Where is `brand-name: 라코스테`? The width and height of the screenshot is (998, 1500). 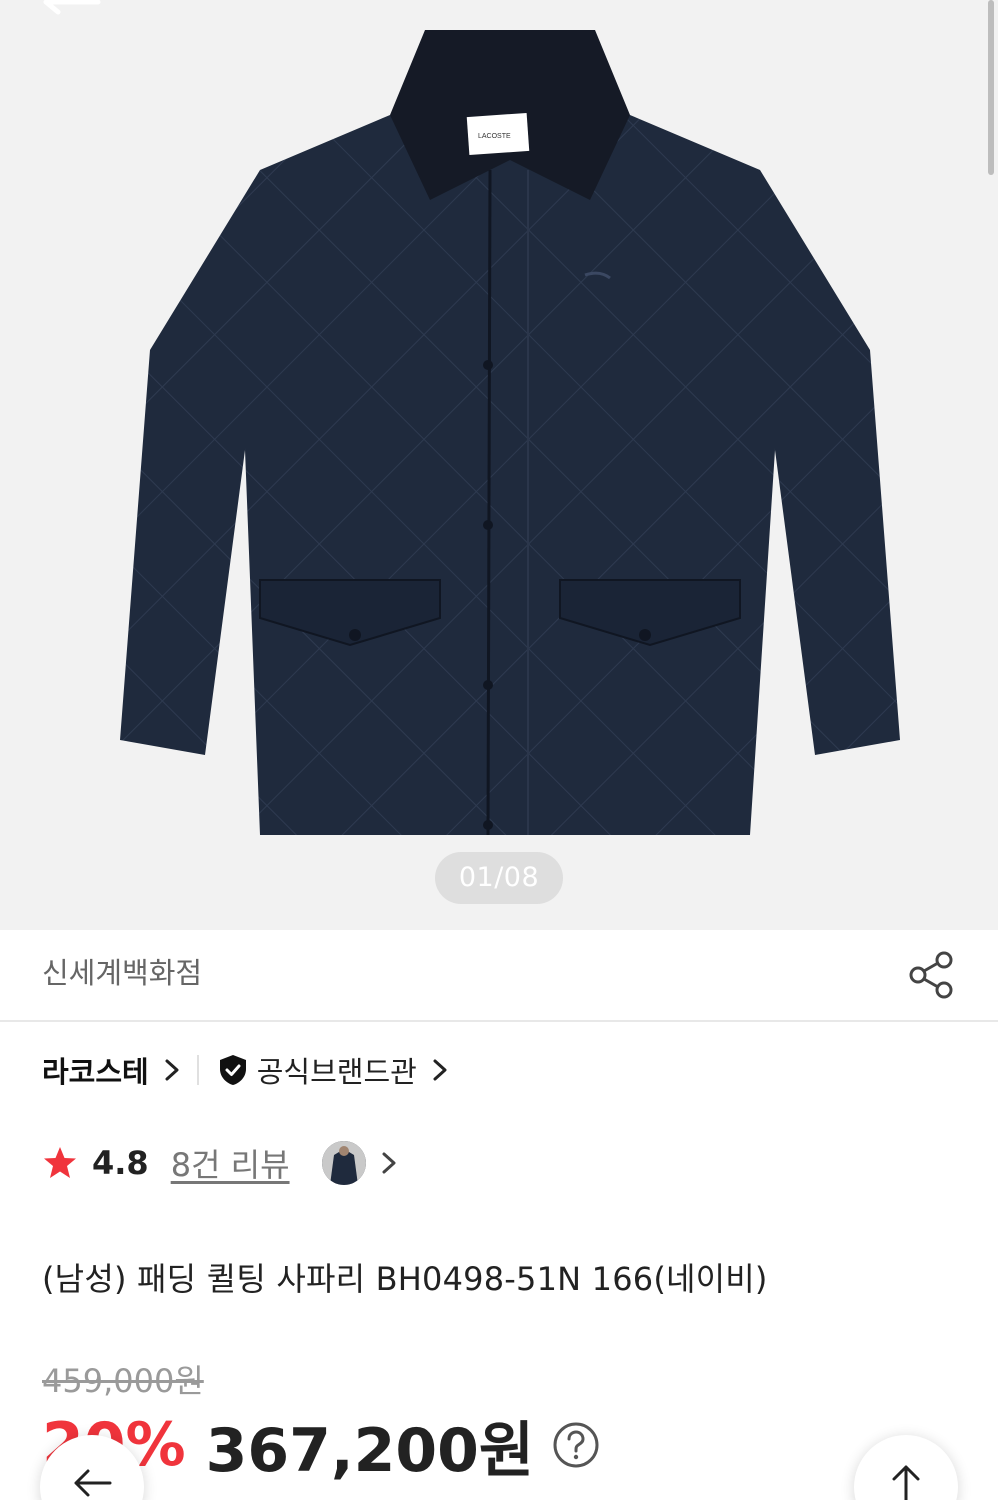
brand-name: 라코스테 is located at coordinates (95, 1070).